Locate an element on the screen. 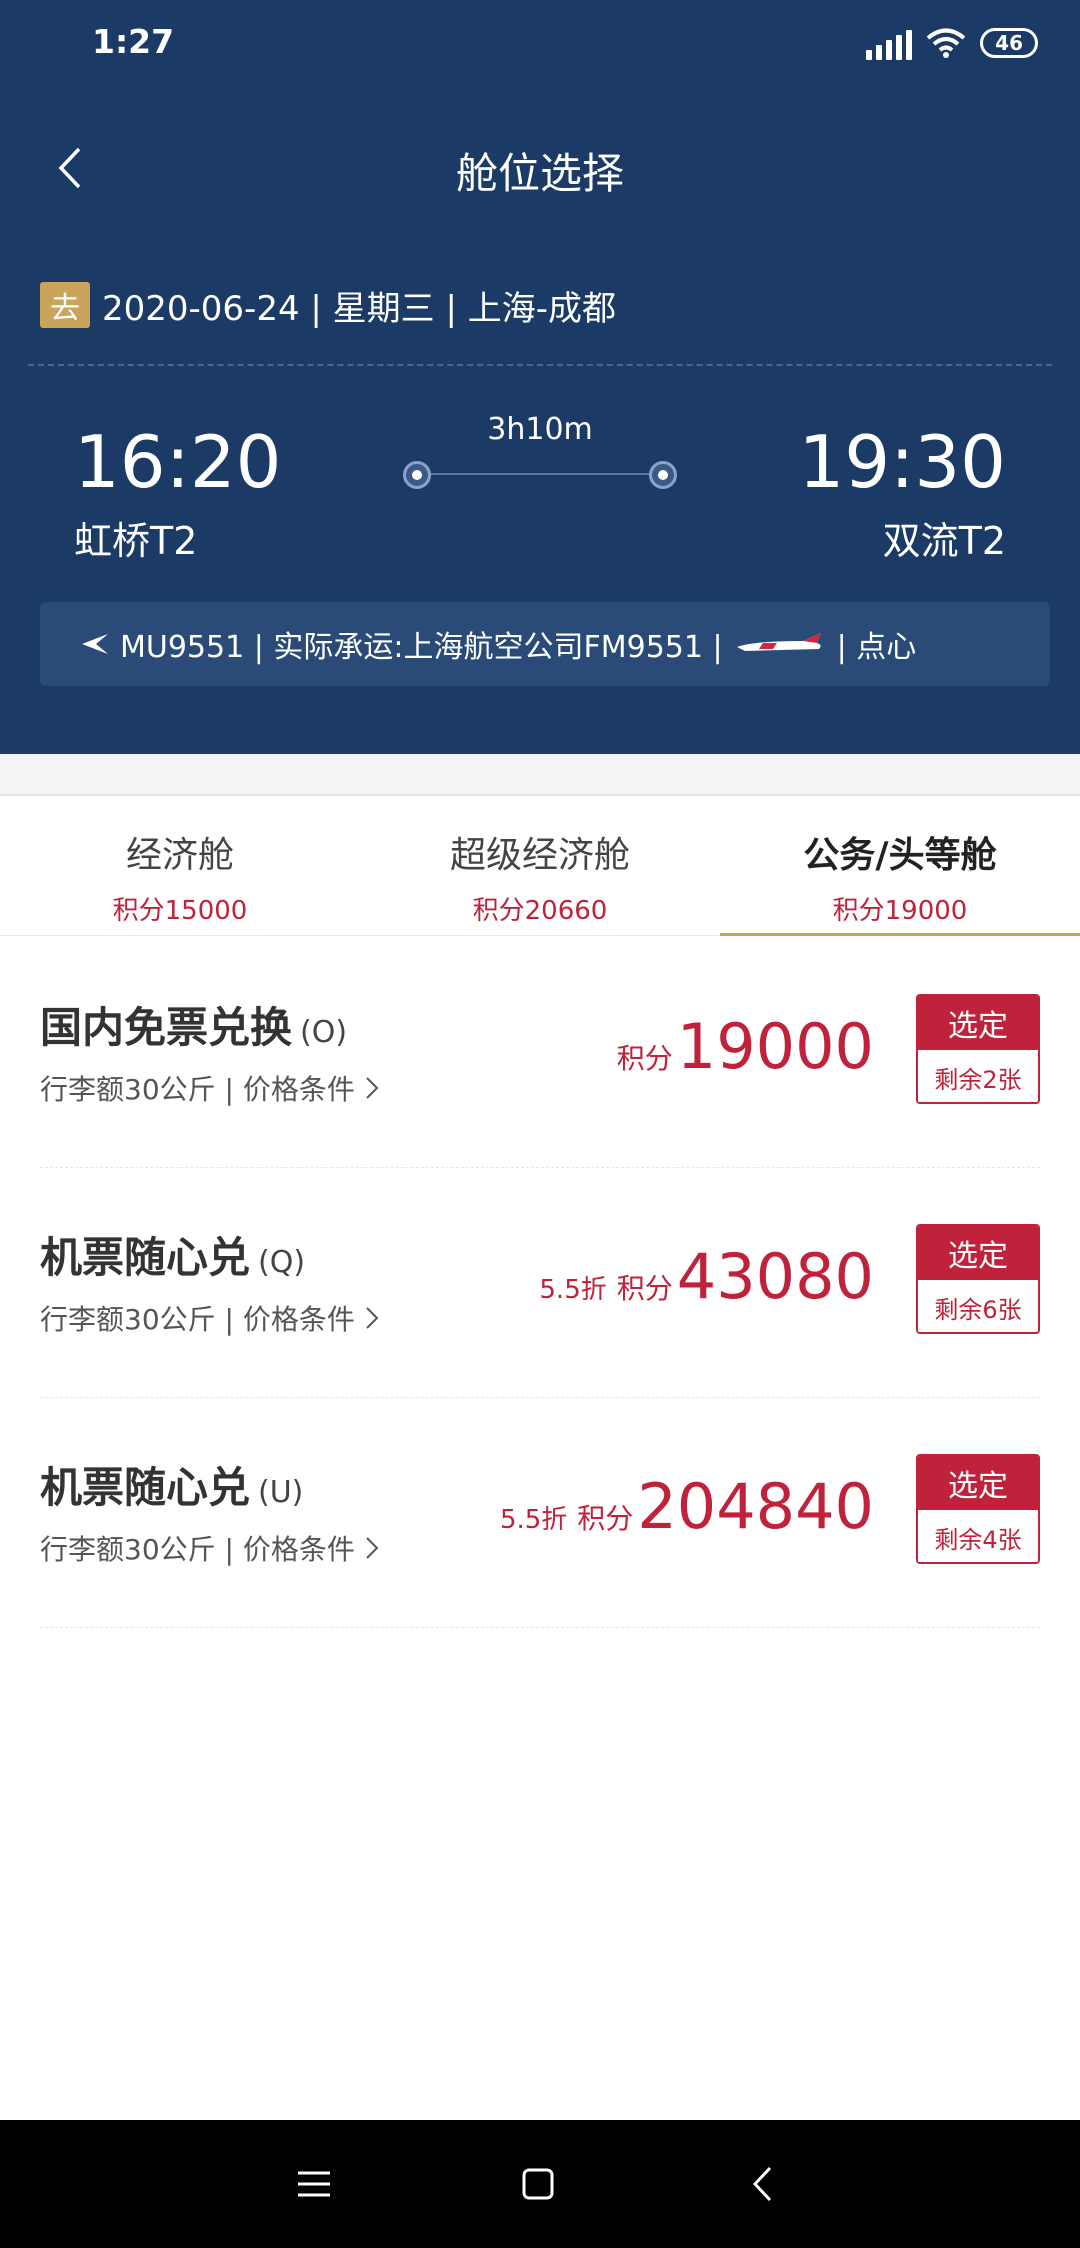  fare-price: 5.5折 积分 204840 is located at coordinates (687, 1506).